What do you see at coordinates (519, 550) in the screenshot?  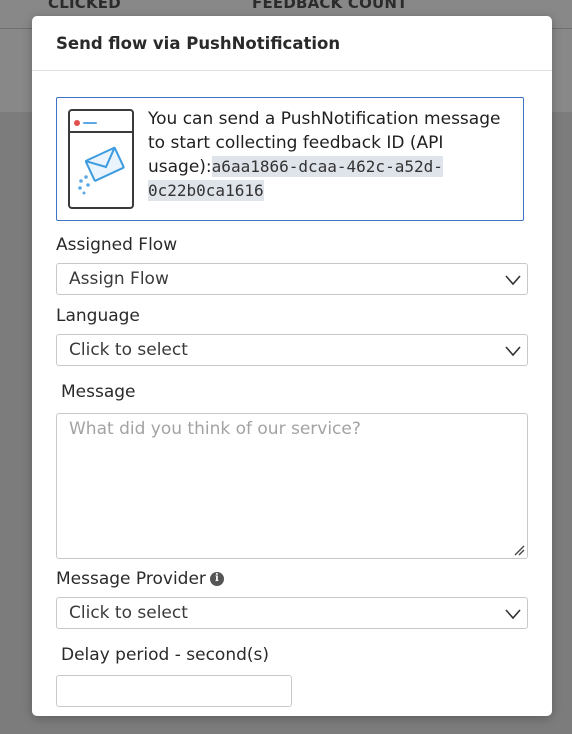 I see `resize-grip-icon` at bounding box center [519, 550].